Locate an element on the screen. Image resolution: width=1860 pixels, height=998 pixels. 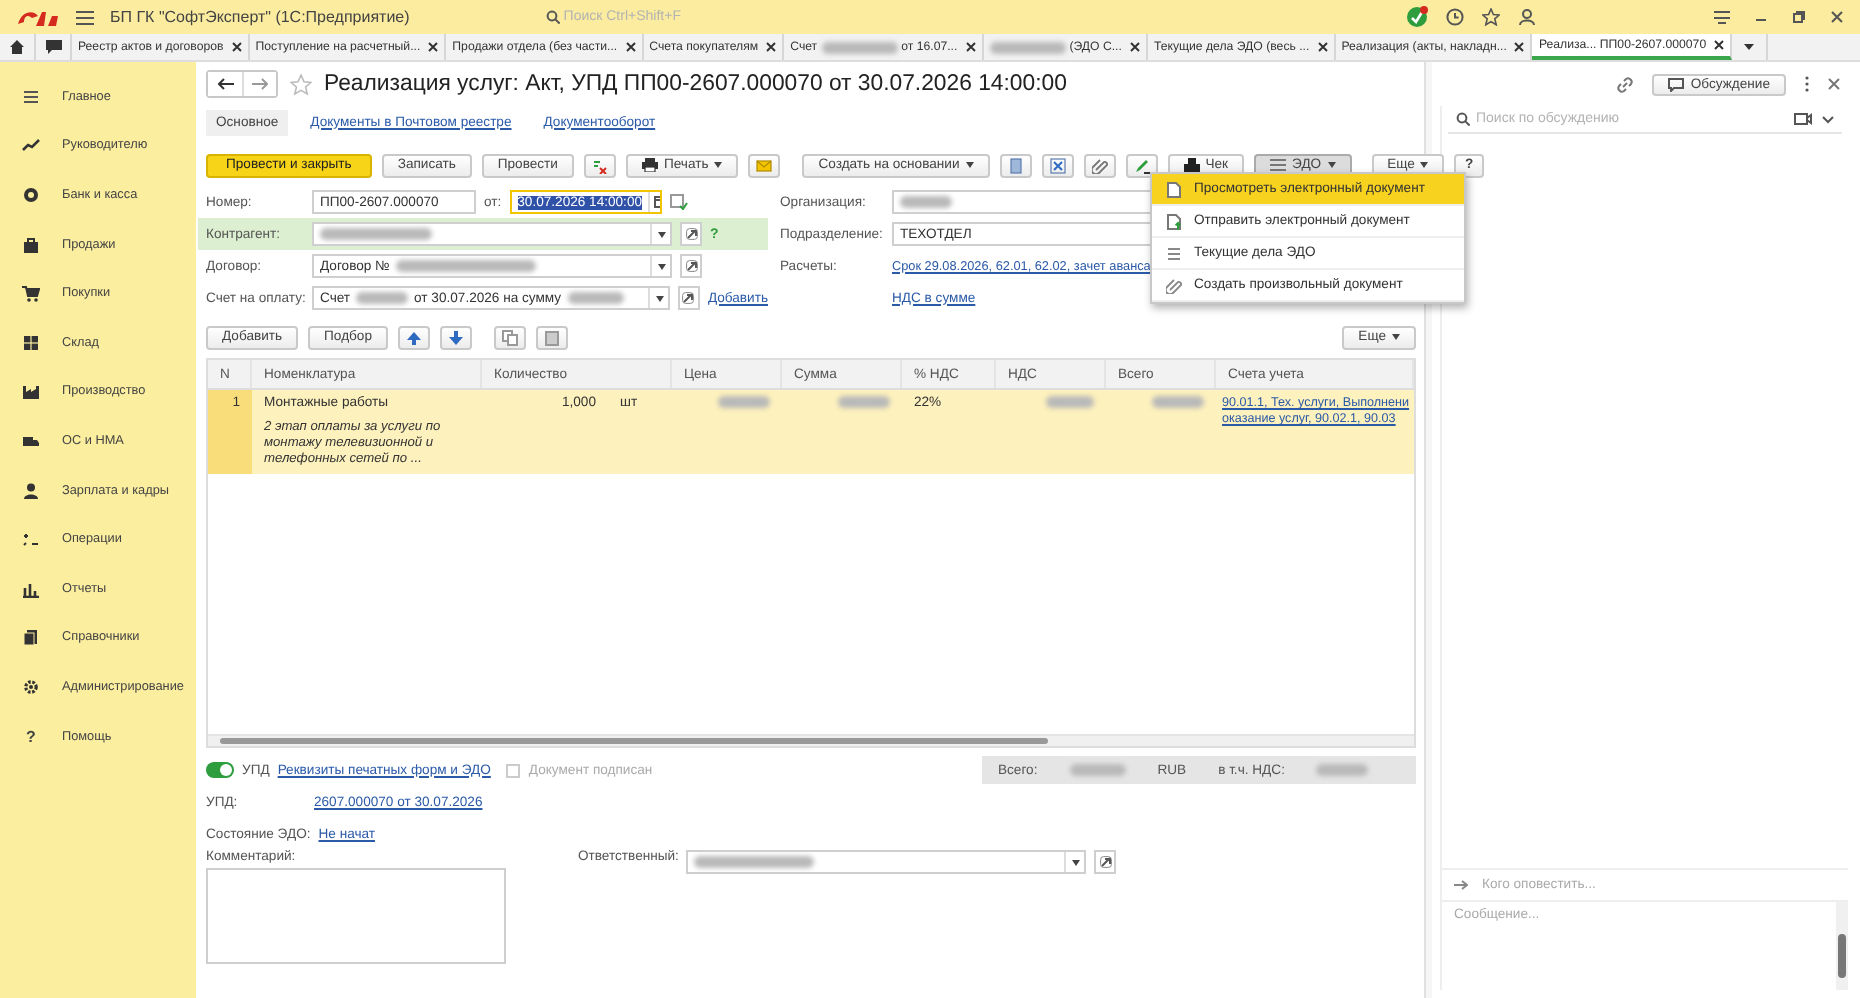
counterparty-field is located at coordinates (492, 234).